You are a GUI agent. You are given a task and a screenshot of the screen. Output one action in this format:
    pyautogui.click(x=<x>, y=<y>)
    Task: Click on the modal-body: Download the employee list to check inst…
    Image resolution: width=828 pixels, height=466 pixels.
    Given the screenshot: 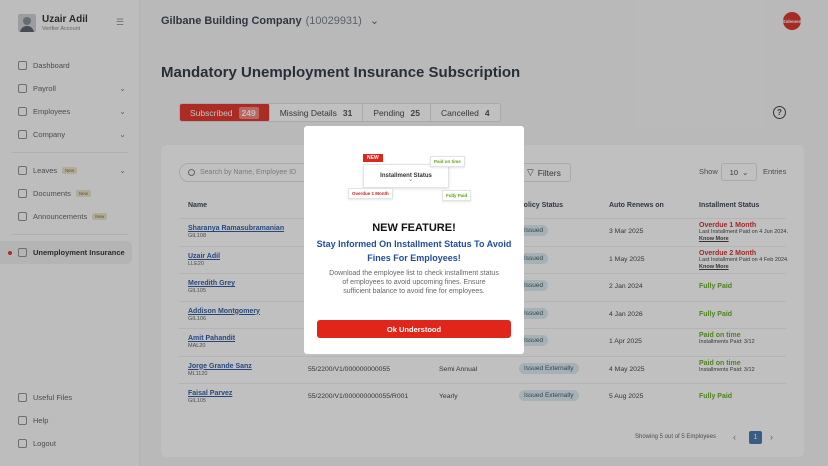 What is the action you would take?
    pyautogui.click(x=414, y=282)
    